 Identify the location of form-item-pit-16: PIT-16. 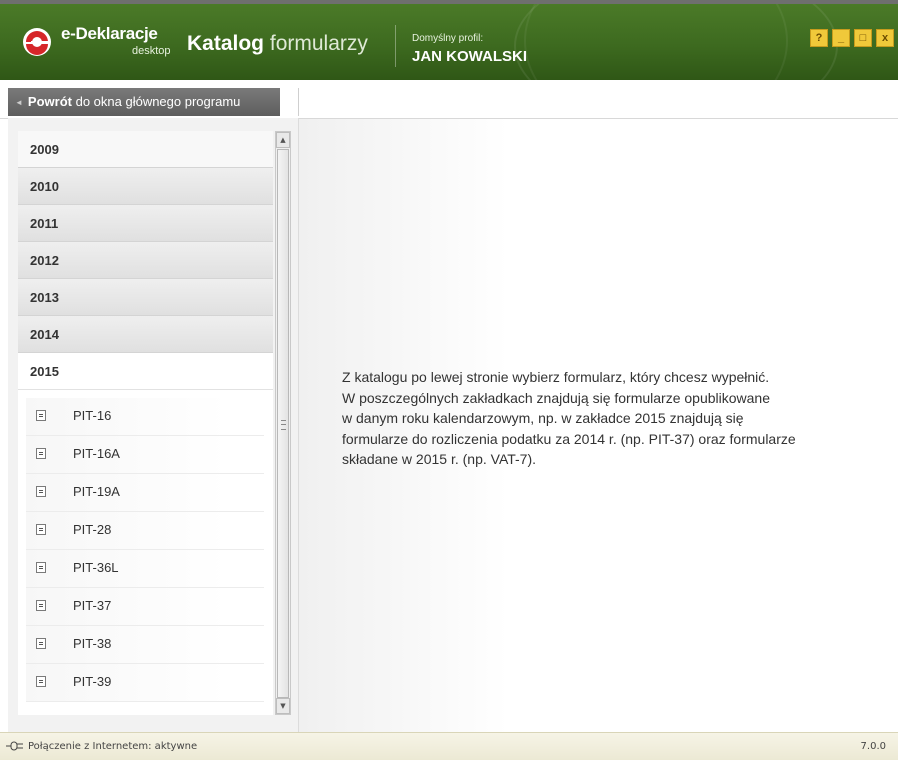
(145, 417).